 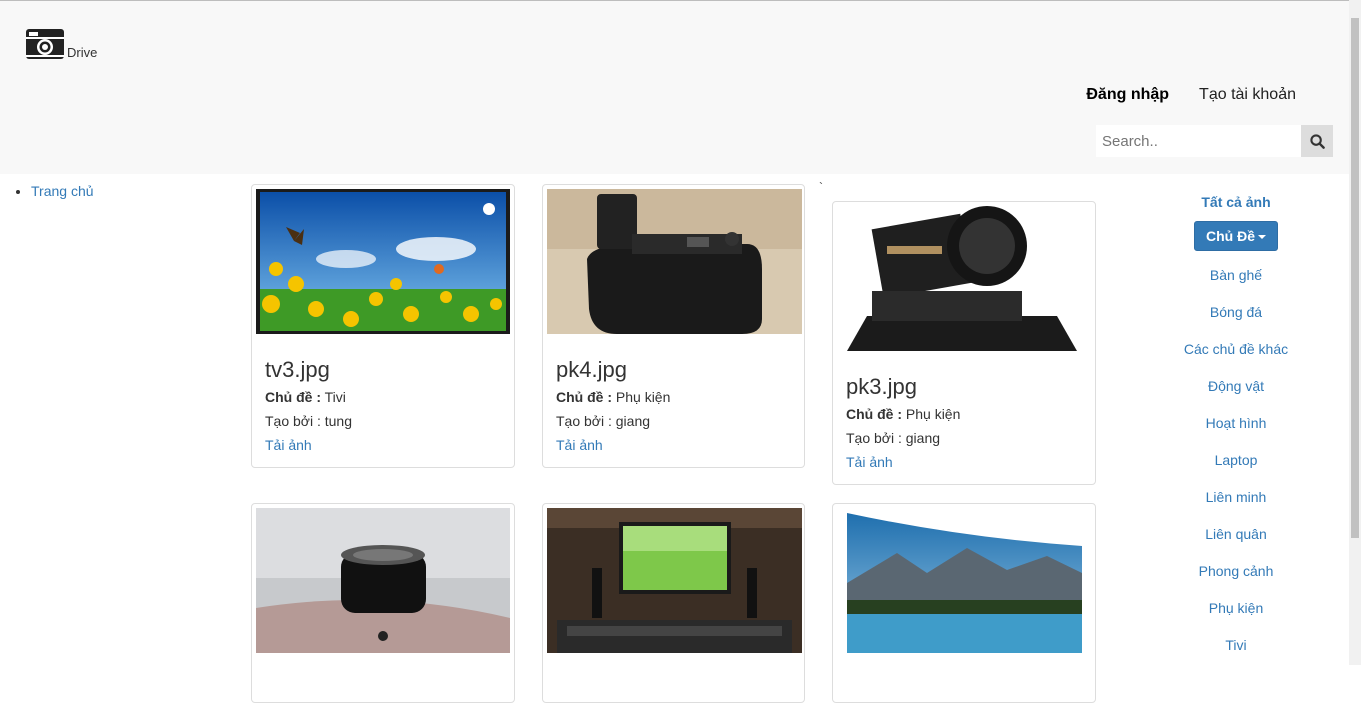 What do you see at coordinates (881, 386) in the screenshot?
I see `file-name: pk3.jpg` at bounding box center [881, 386].